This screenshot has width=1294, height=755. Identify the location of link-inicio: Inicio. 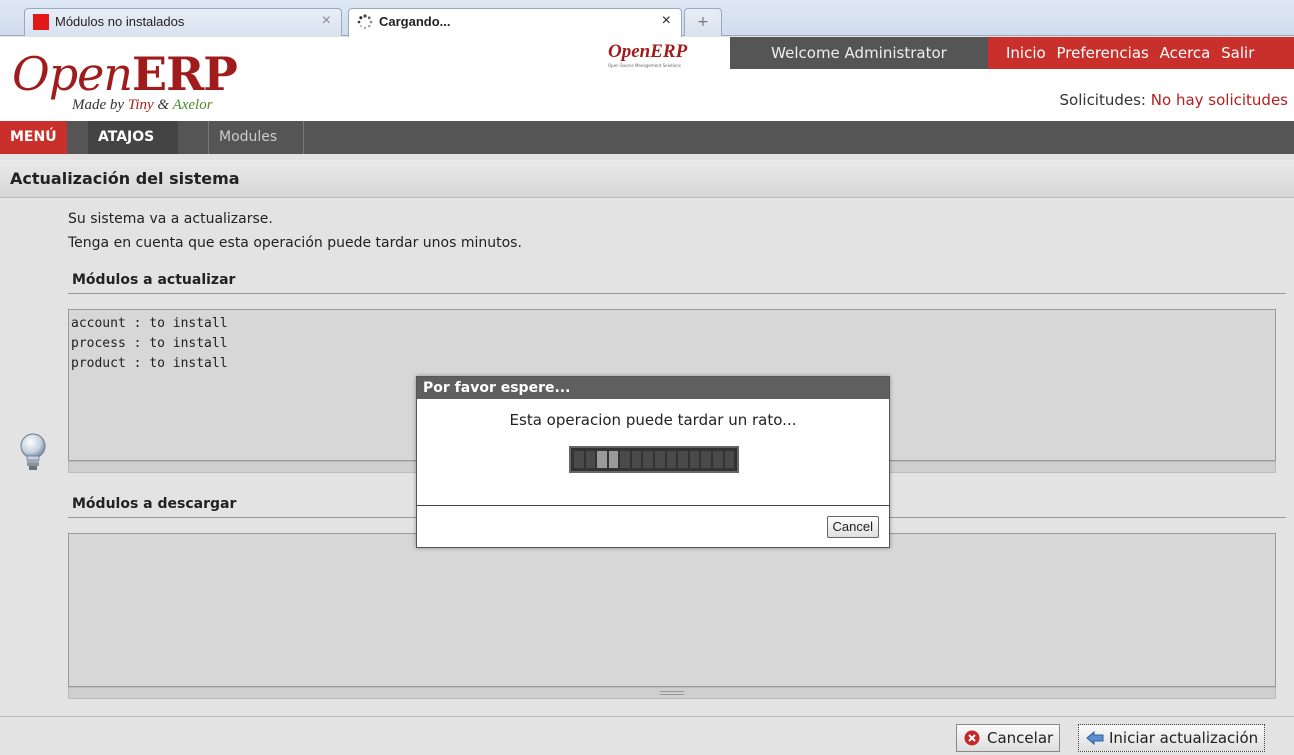
(1026, 53).